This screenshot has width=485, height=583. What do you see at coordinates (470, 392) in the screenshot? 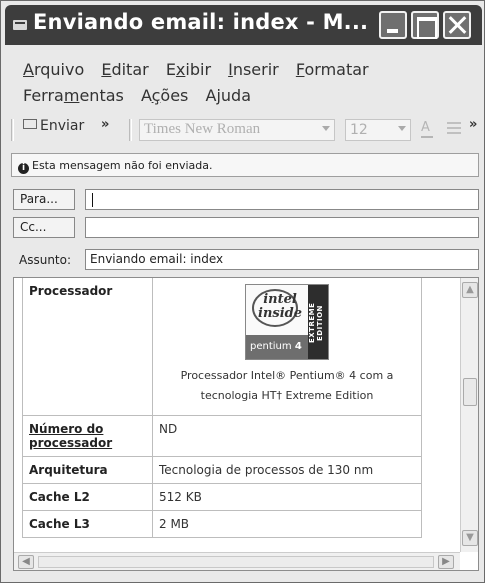
I see `scroll-thumb` at bounding box center [470, 392].